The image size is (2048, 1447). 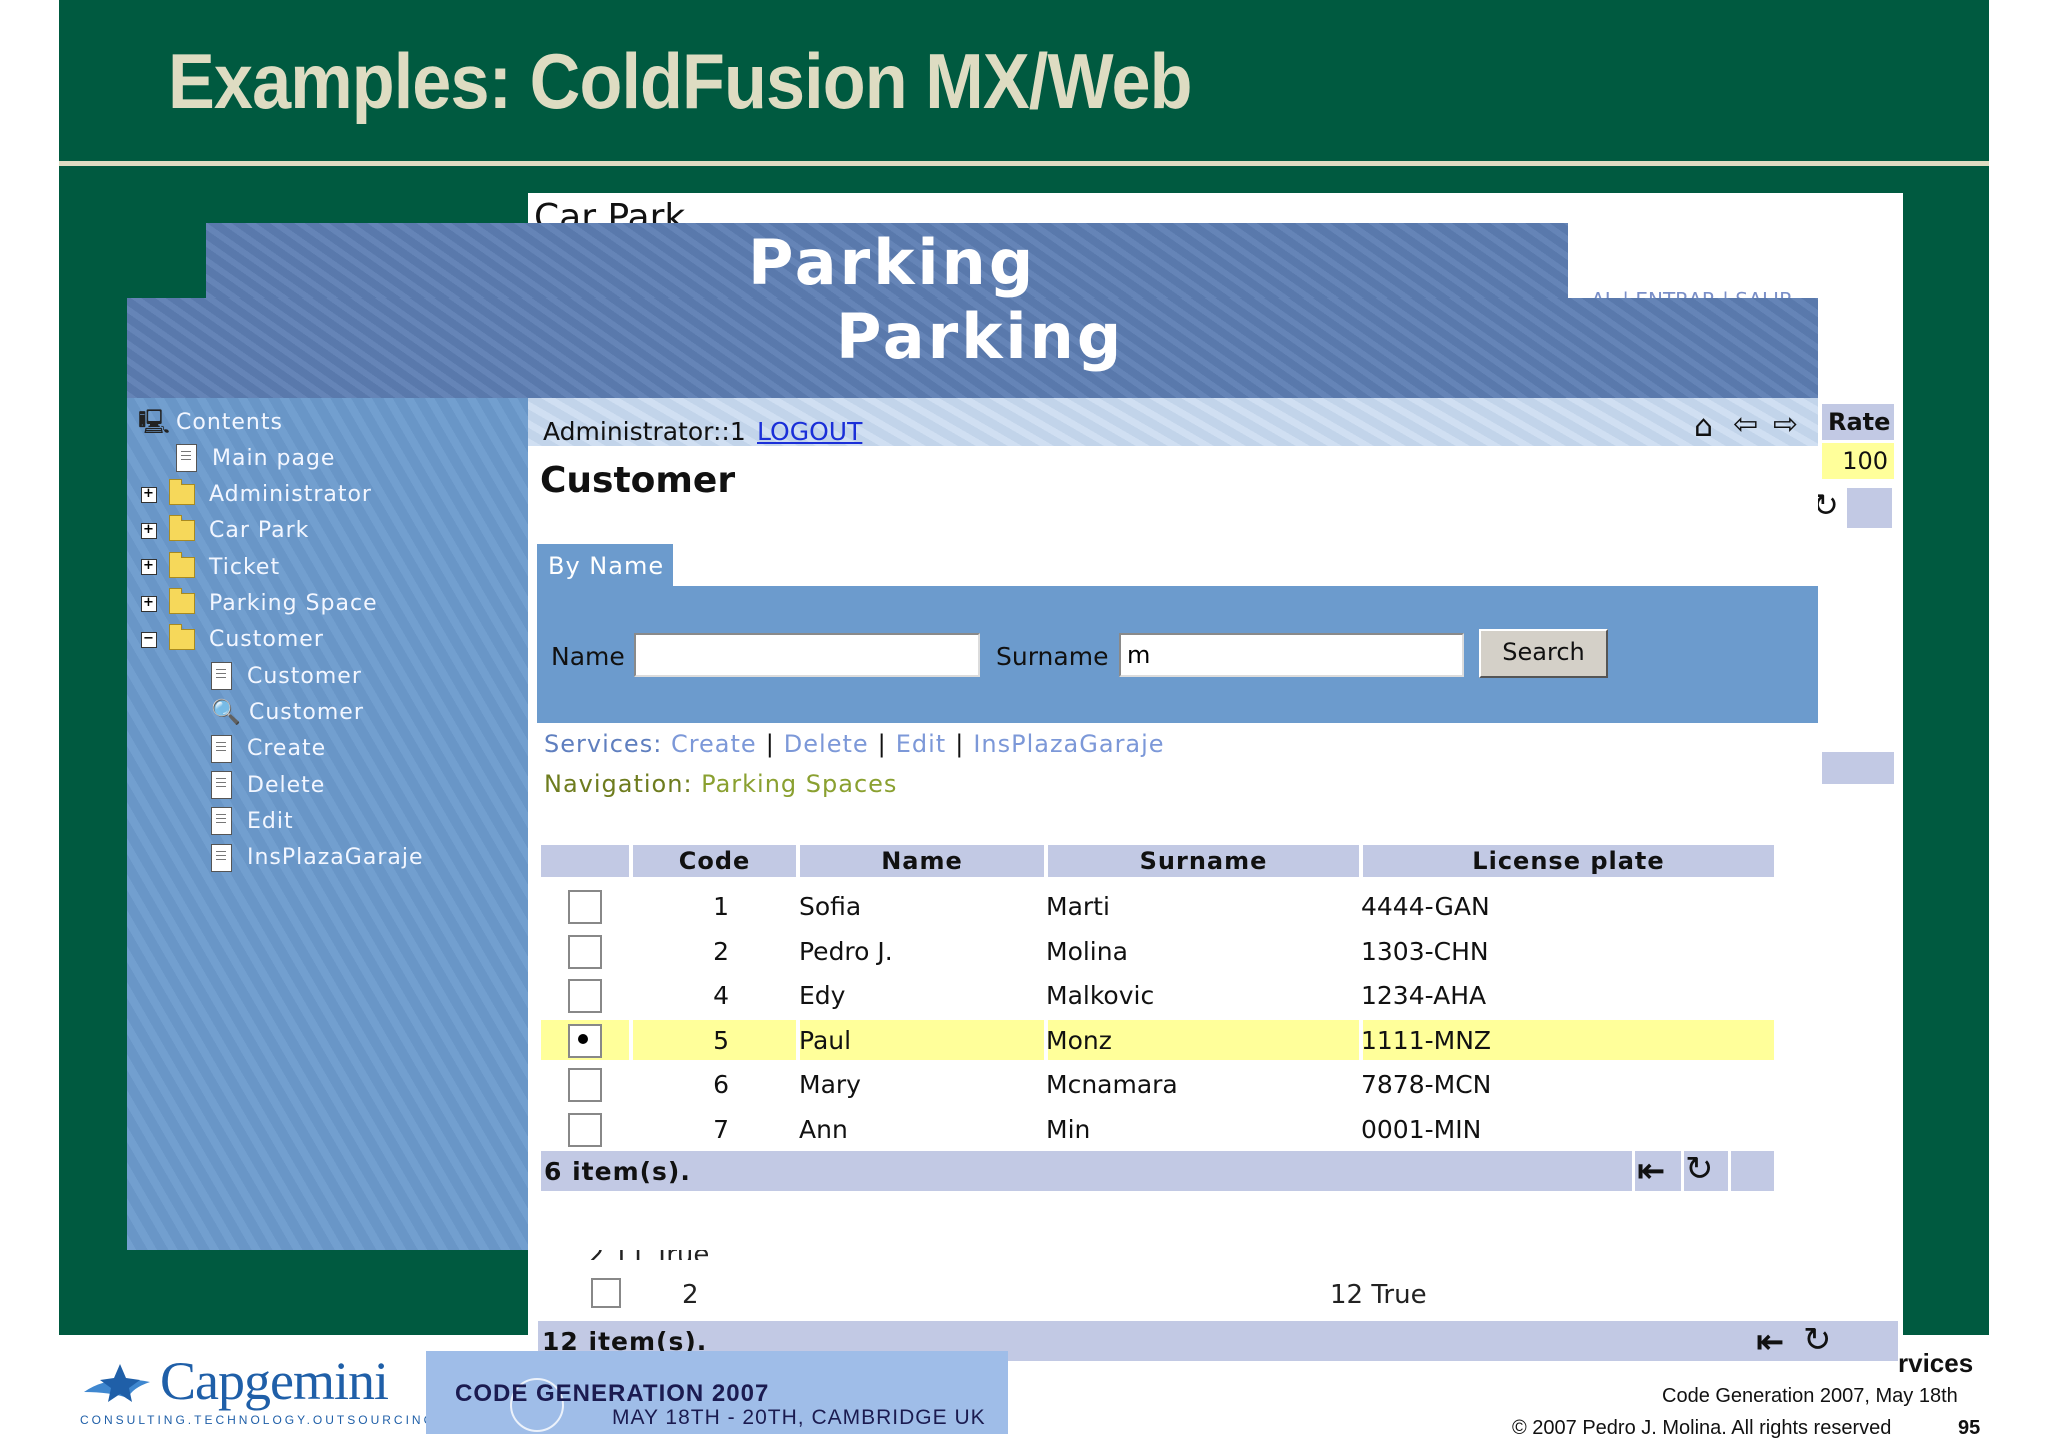 What do you see at coordinates (1157, 951) in the screenshot?
I see `table-row: 2 Pedro J. Molina 1303-CHN` at bounding box center [1157, 951].